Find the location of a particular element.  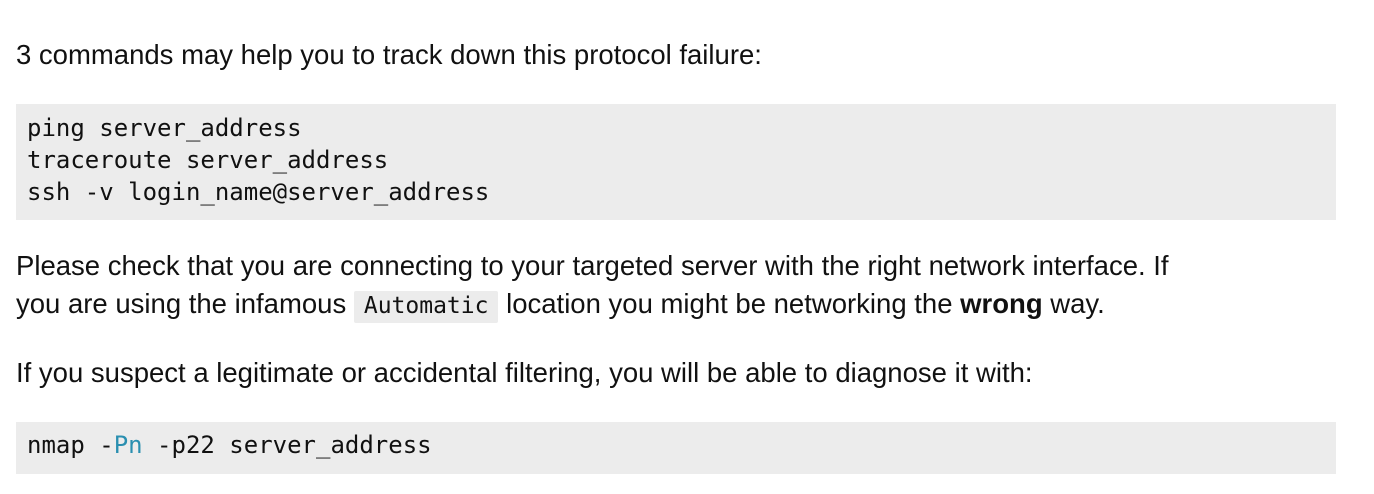

code-line-traceroute: traceroute server_address is located at coordinates (208, 160).